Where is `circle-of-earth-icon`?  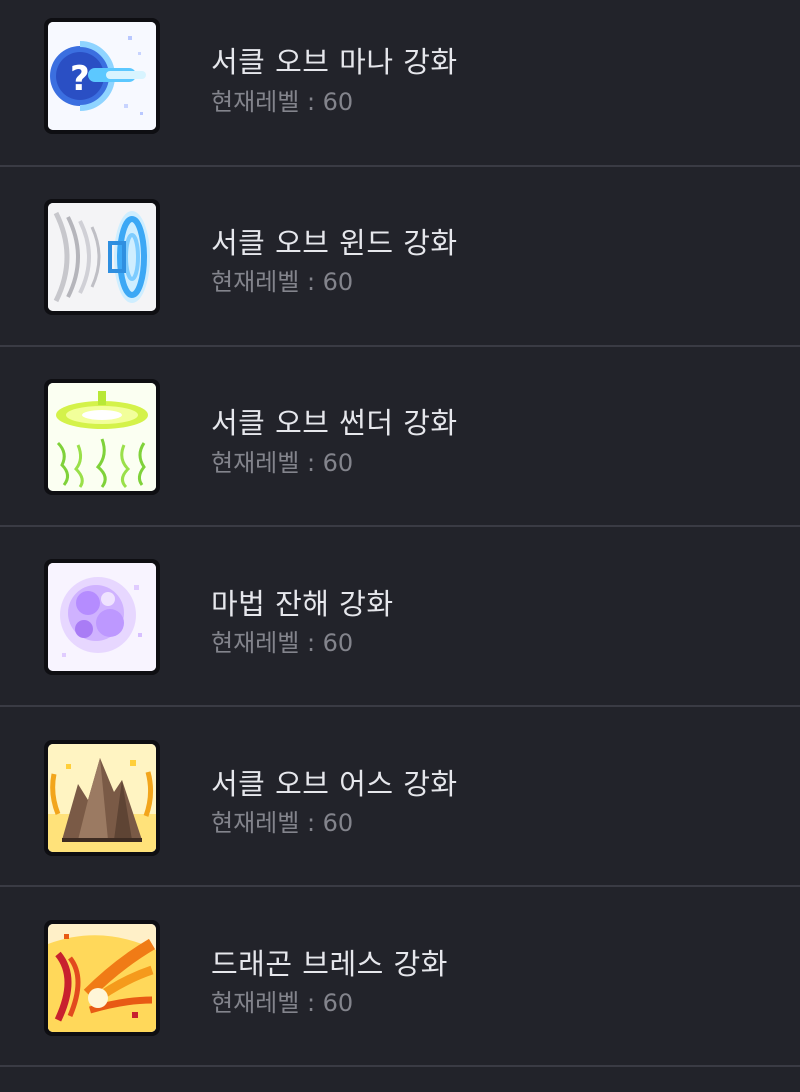 circle-of-earth-icon is located at coordinates (102, 798).